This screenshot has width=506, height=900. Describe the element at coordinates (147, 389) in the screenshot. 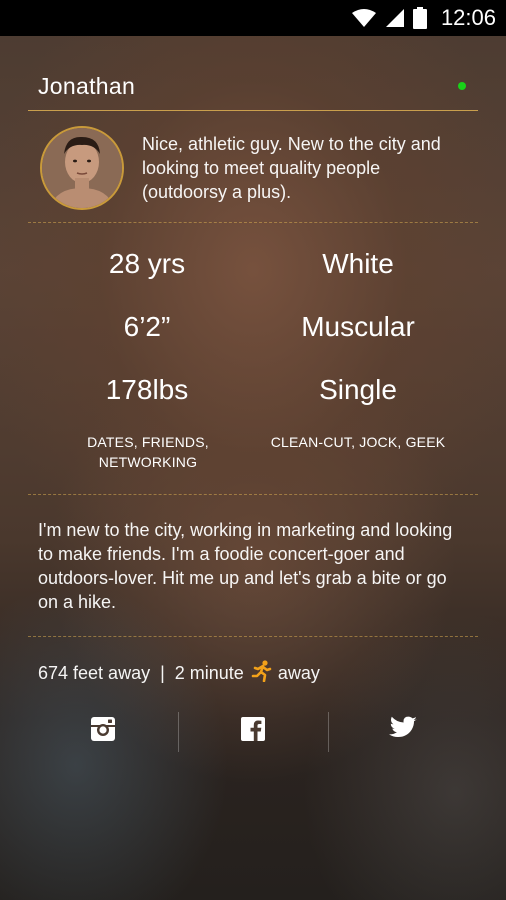

I see `stat-weight: 178lbs` at that location.